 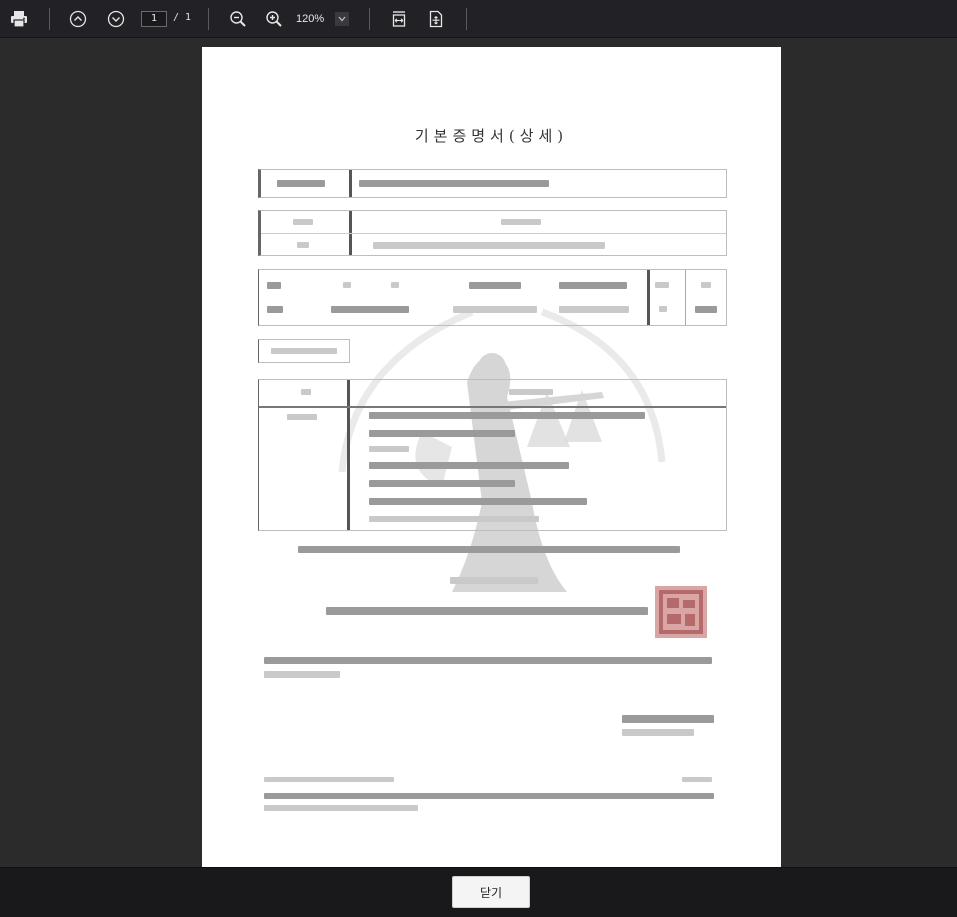 What do you see at coordinates (478, 19) in the screenshot?
I see `pdf-toolbar: 1 / 1 120%` at bounding box center [478, 19].